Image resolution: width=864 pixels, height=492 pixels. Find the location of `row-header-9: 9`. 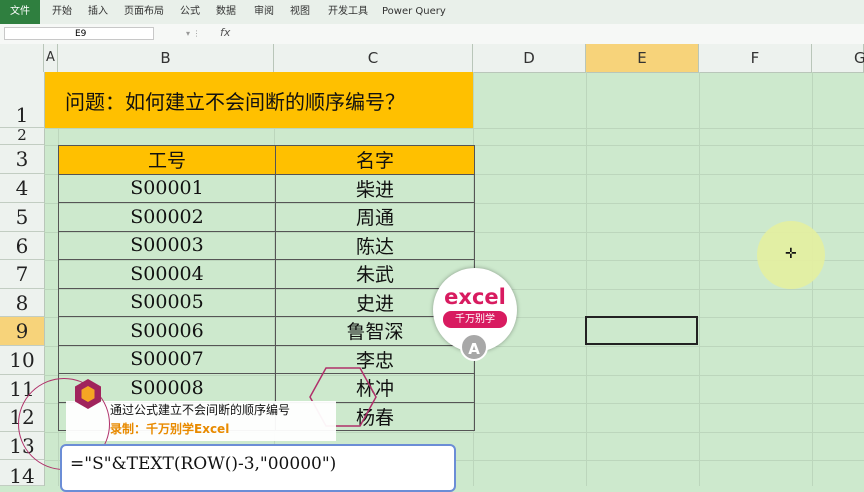

row-header-9: 9 is located at coordinates (22, 331).